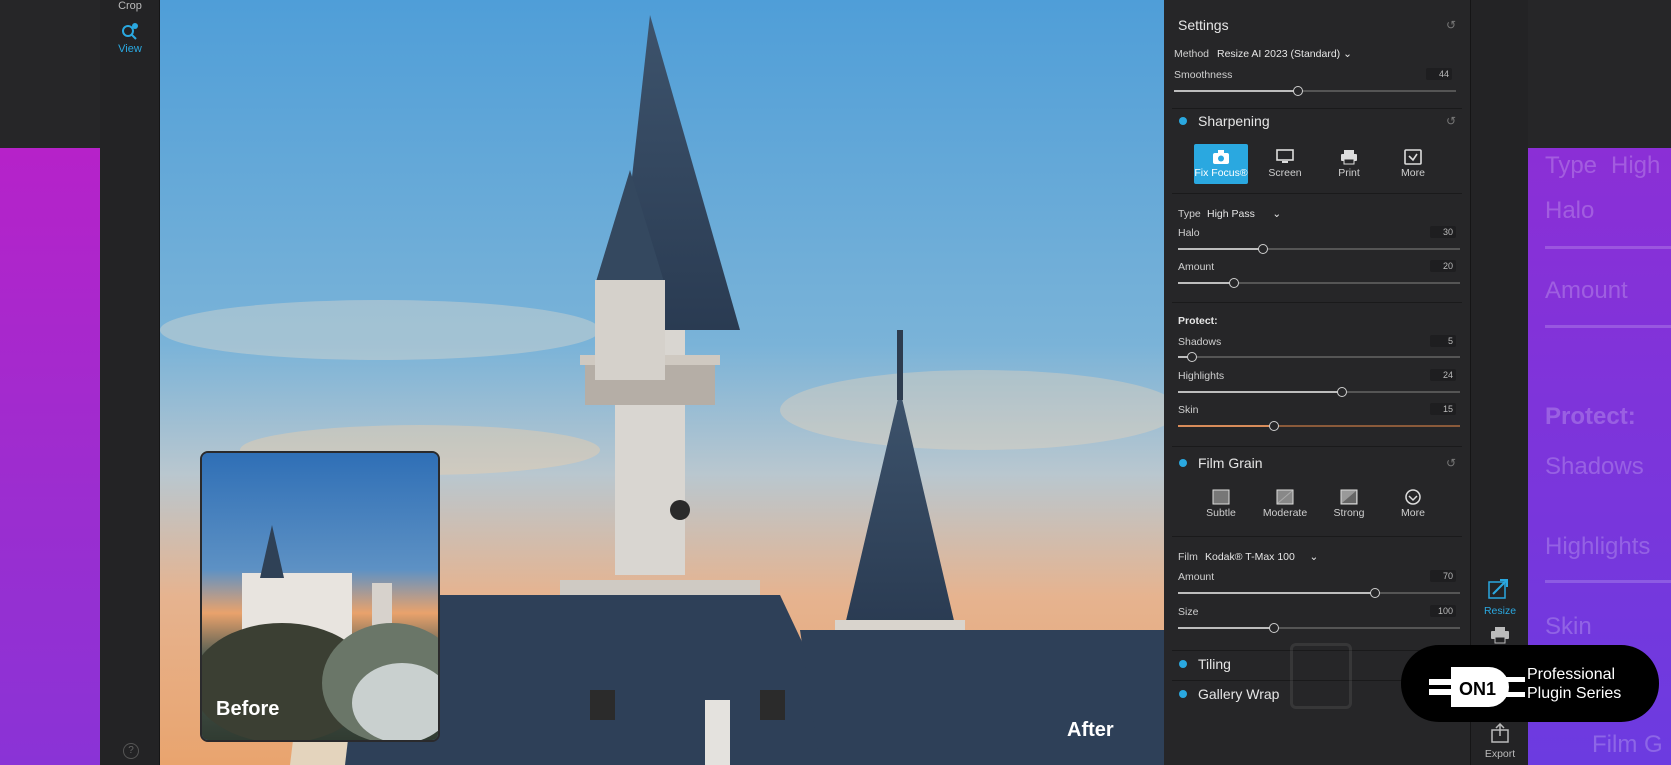 The width and height of the screenshot is (1671, 765). I want to click on view-tool-label: View, so click(130, 49).